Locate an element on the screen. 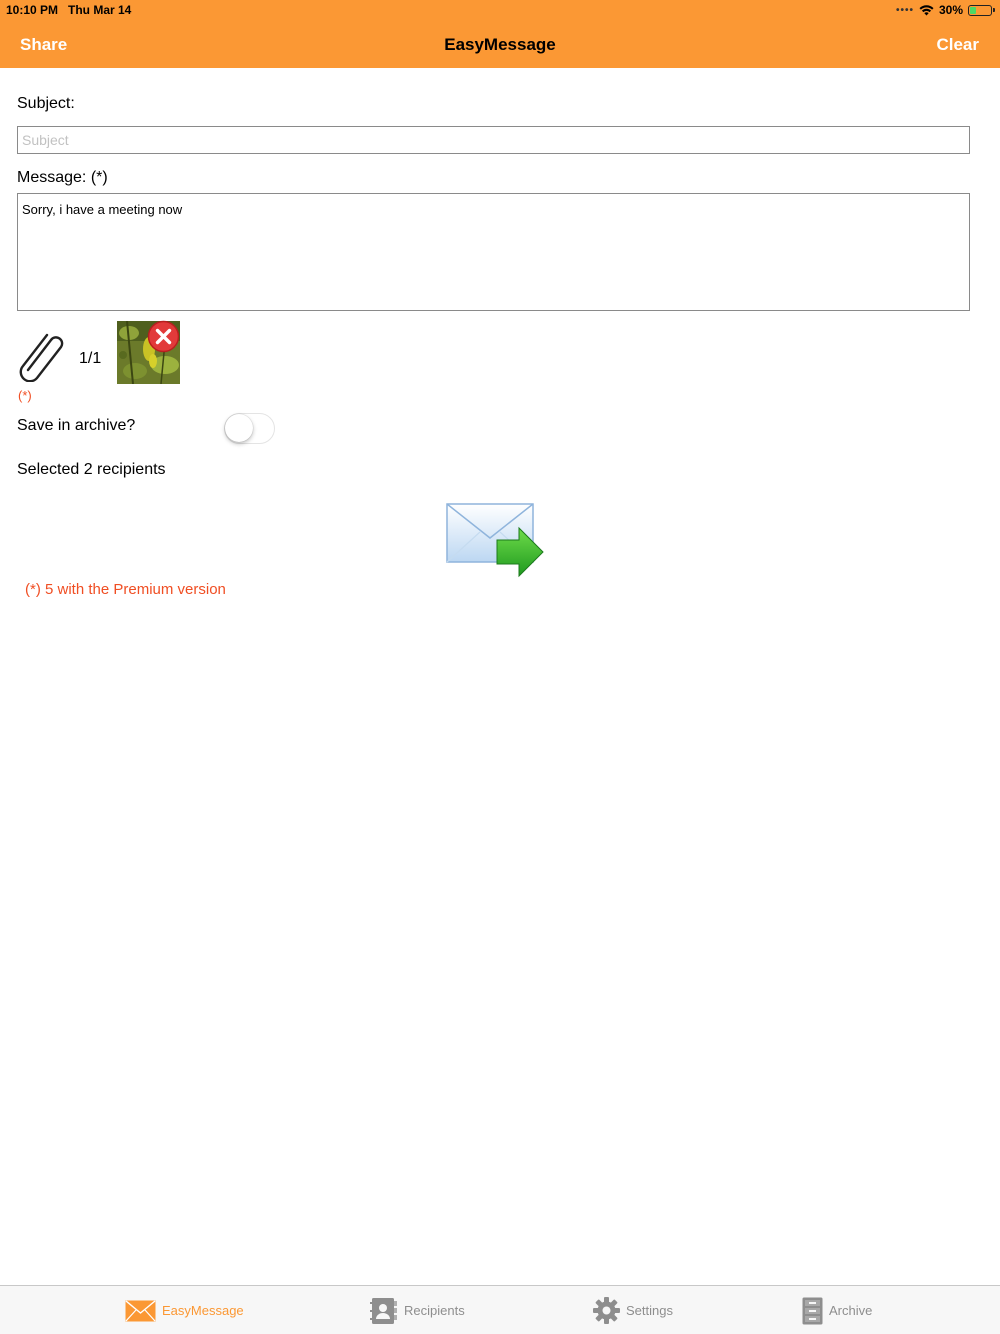  archive-toggle is located at coordinates (249, 428).